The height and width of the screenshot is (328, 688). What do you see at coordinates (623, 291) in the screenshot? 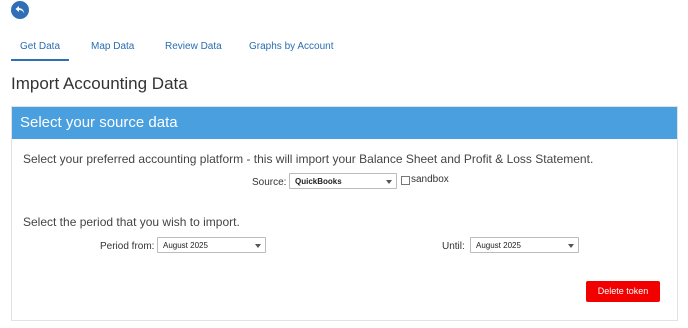
I see `delete-token-button: Delete token` at bounding box center [623, 291].